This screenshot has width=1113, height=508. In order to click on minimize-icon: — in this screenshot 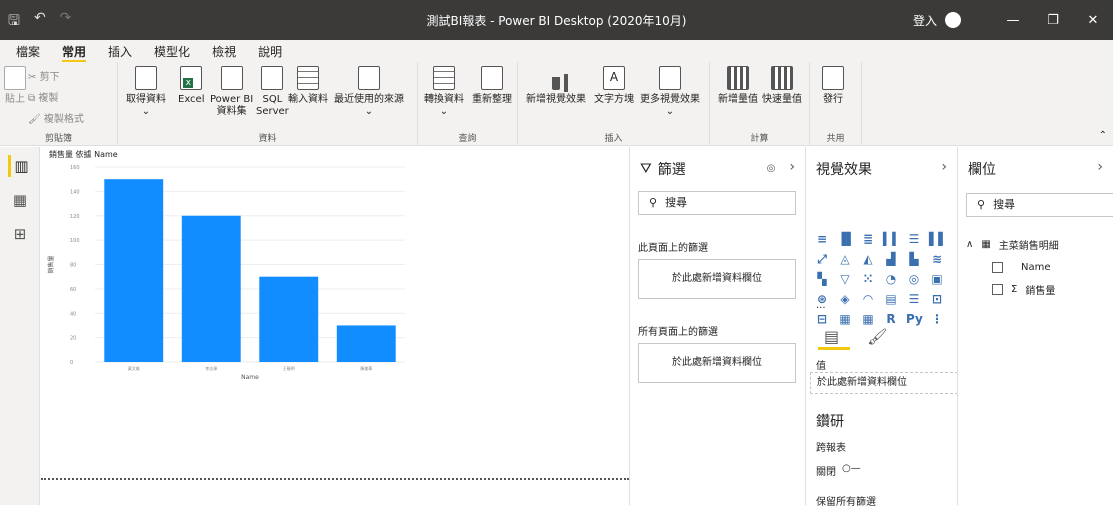, I will do `click(1013, 20)`.